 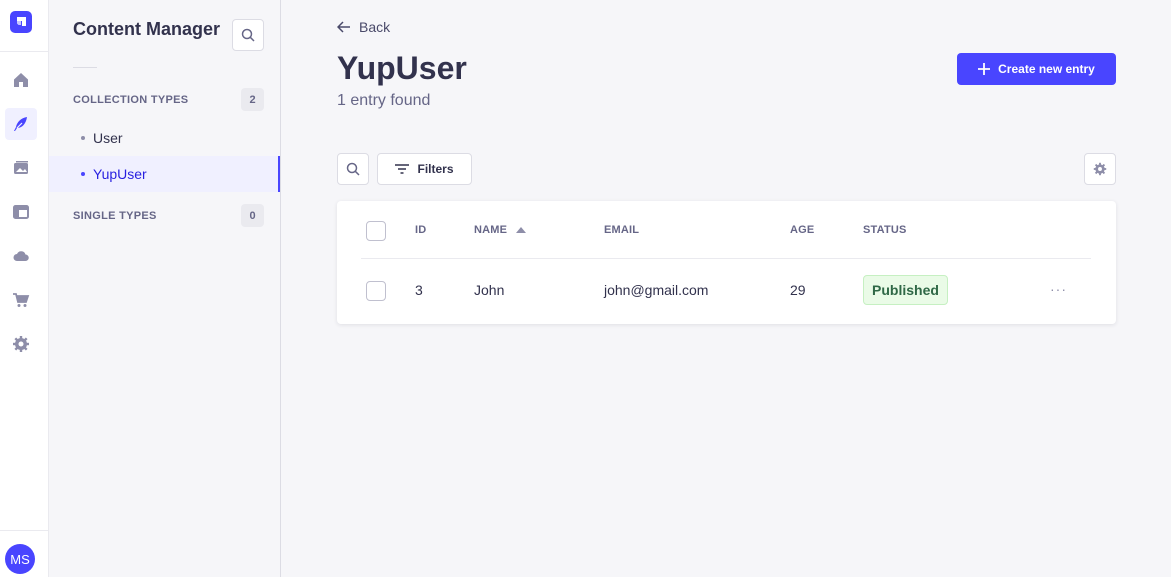 I want to click on strapi-logo-icon, so click(x=21, y=22).